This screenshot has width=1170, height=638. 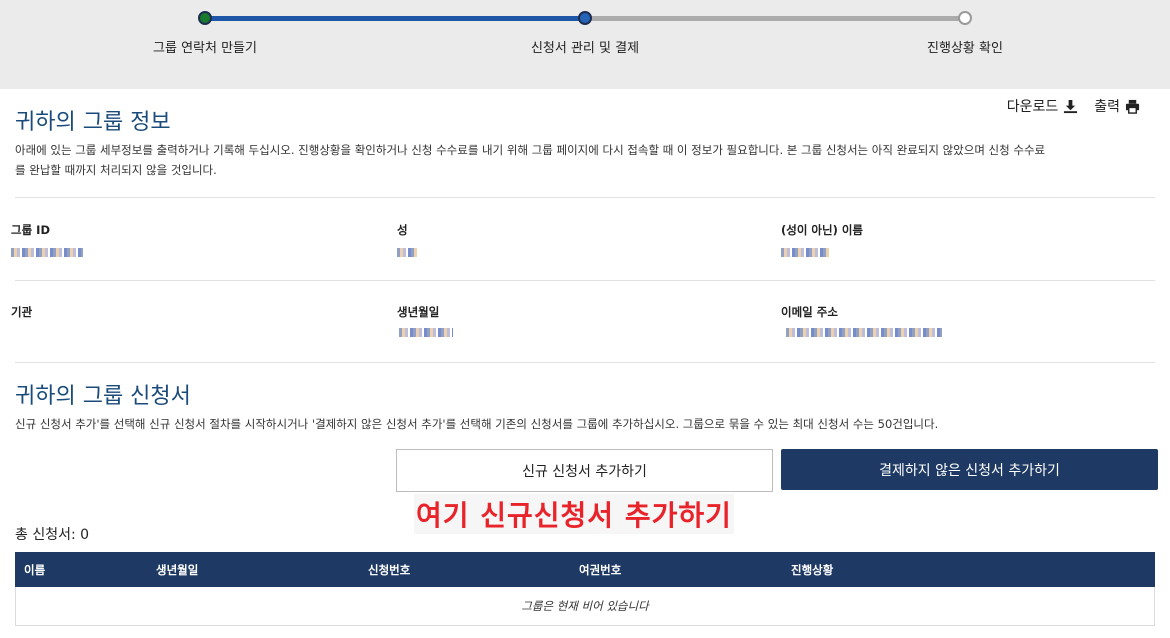 What do you see at coordinates (584, 470) in the screenshot?
I see `add-new-application-button: 신규 신청서 추가하기` at bounding box center [584, 470].